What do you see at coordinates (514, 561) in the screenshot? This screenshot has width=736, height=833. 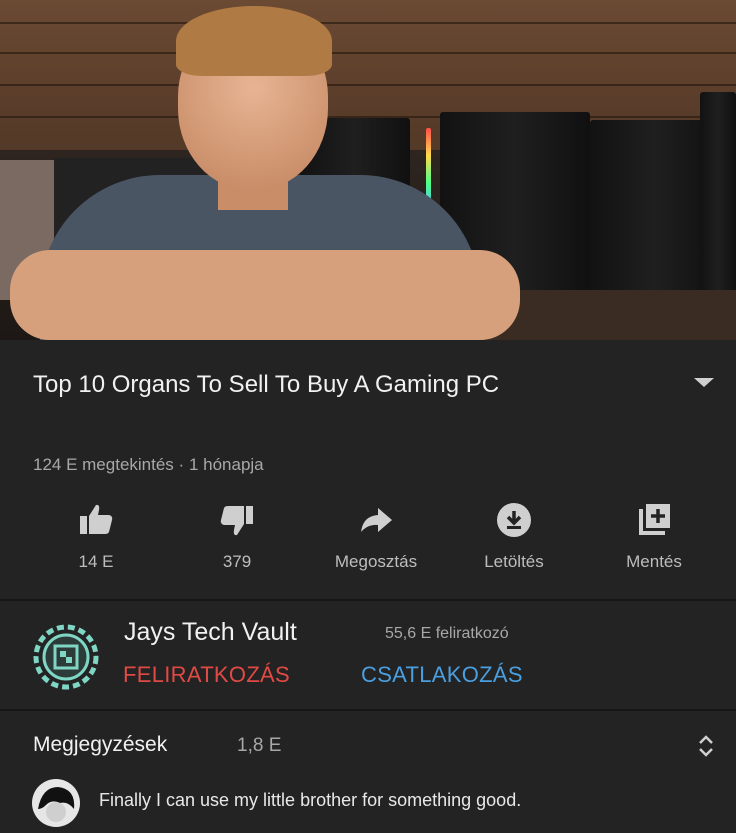 I see `download-label: Letöltés` at bounding box center [514, 561].